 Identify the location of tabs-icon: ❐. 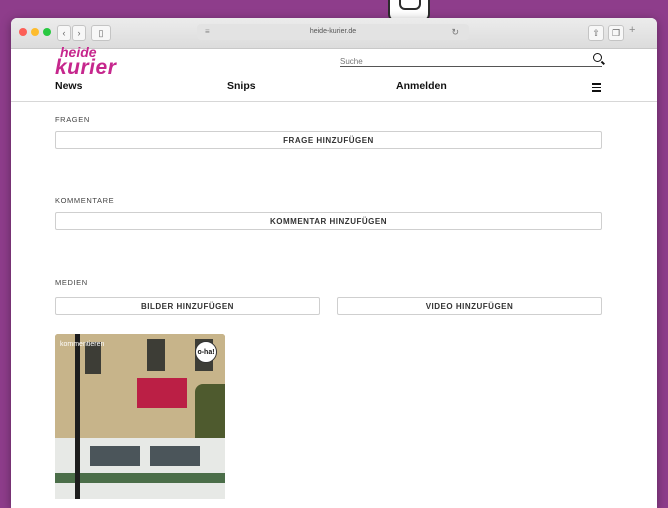
(616, 33).